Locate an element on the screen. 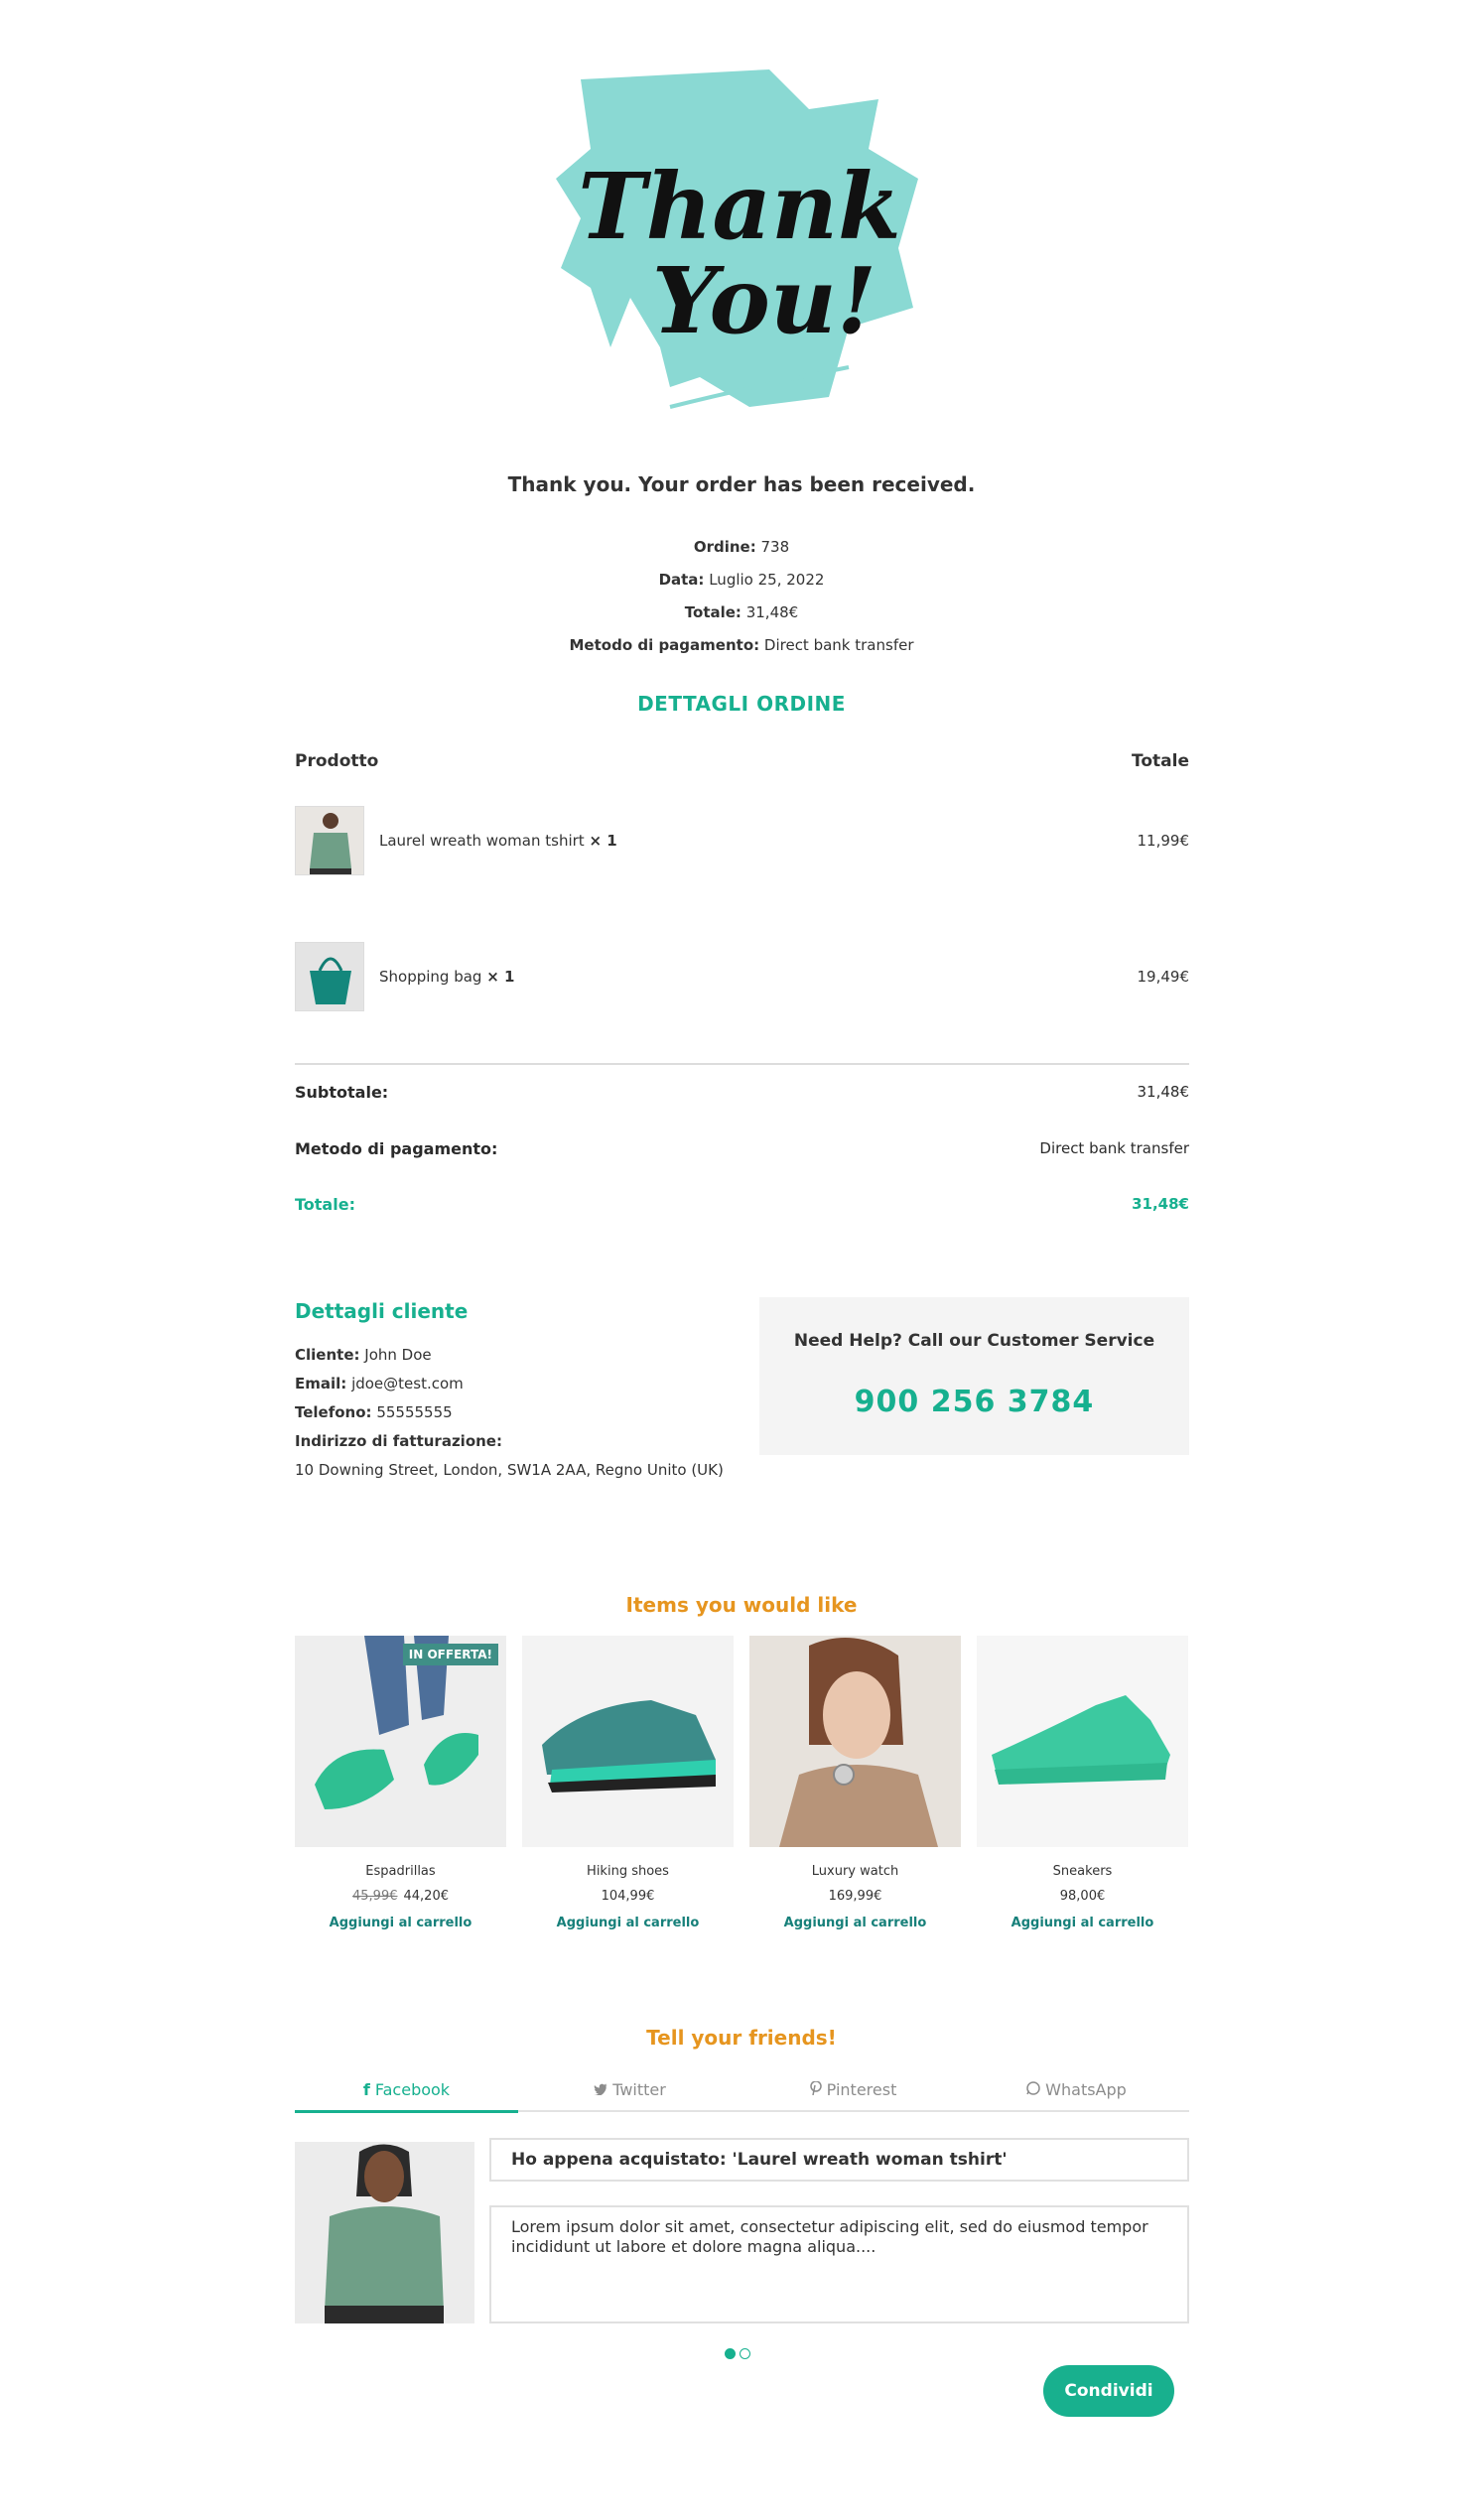  thank-you-logo: Thank You! is located at coordinates (742, 253).